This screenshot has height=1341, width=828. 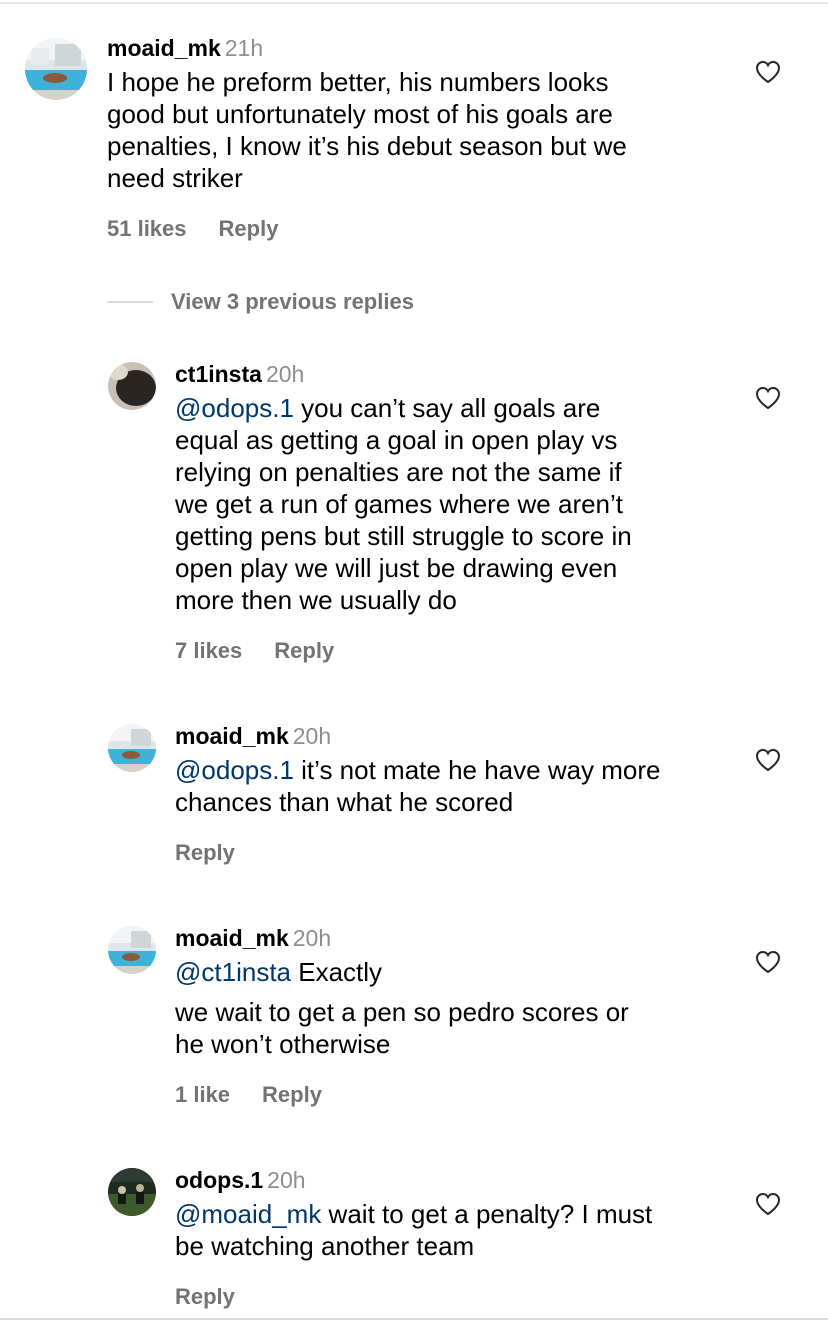 I want to click on comment-line: relying on penalties are not the same if, so click(x=398, y=472).